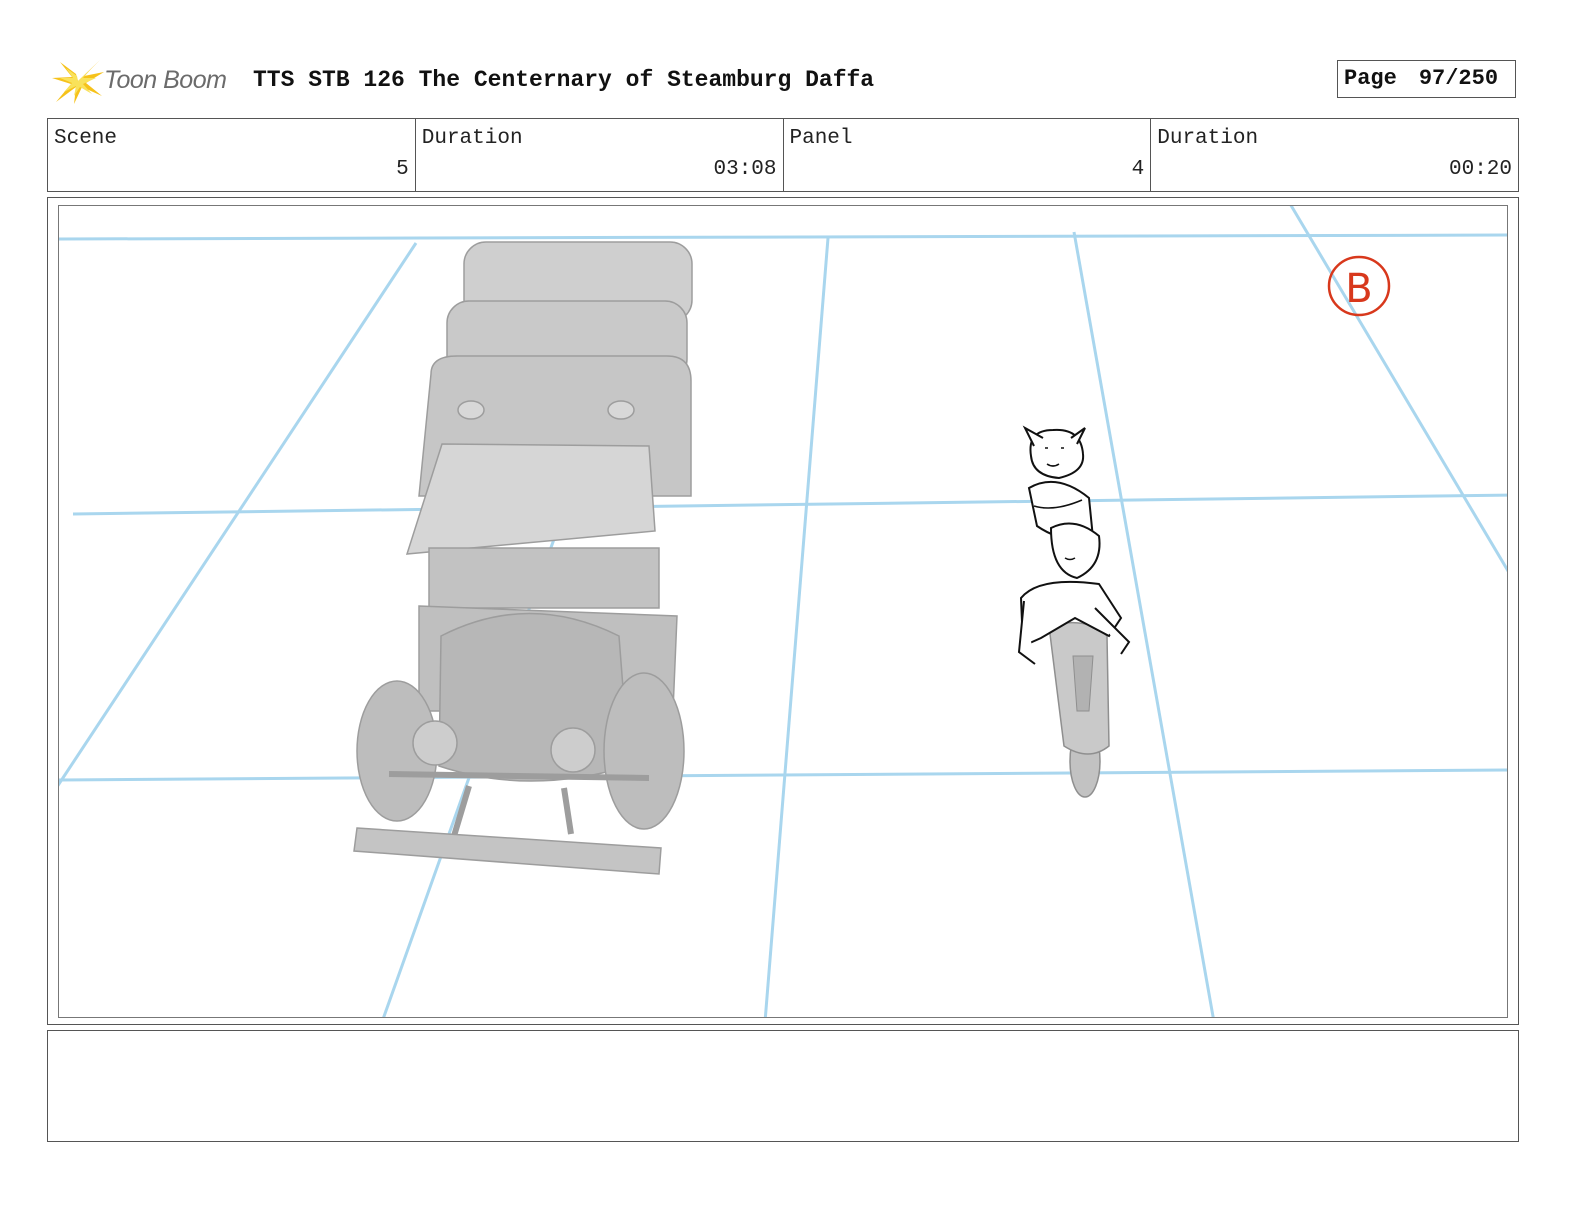  What do you see at coordinates (1334, 155) in the screenshot?
I see `panel-duration-cell: Duration 00:20` at bounding box center [1334, 155].